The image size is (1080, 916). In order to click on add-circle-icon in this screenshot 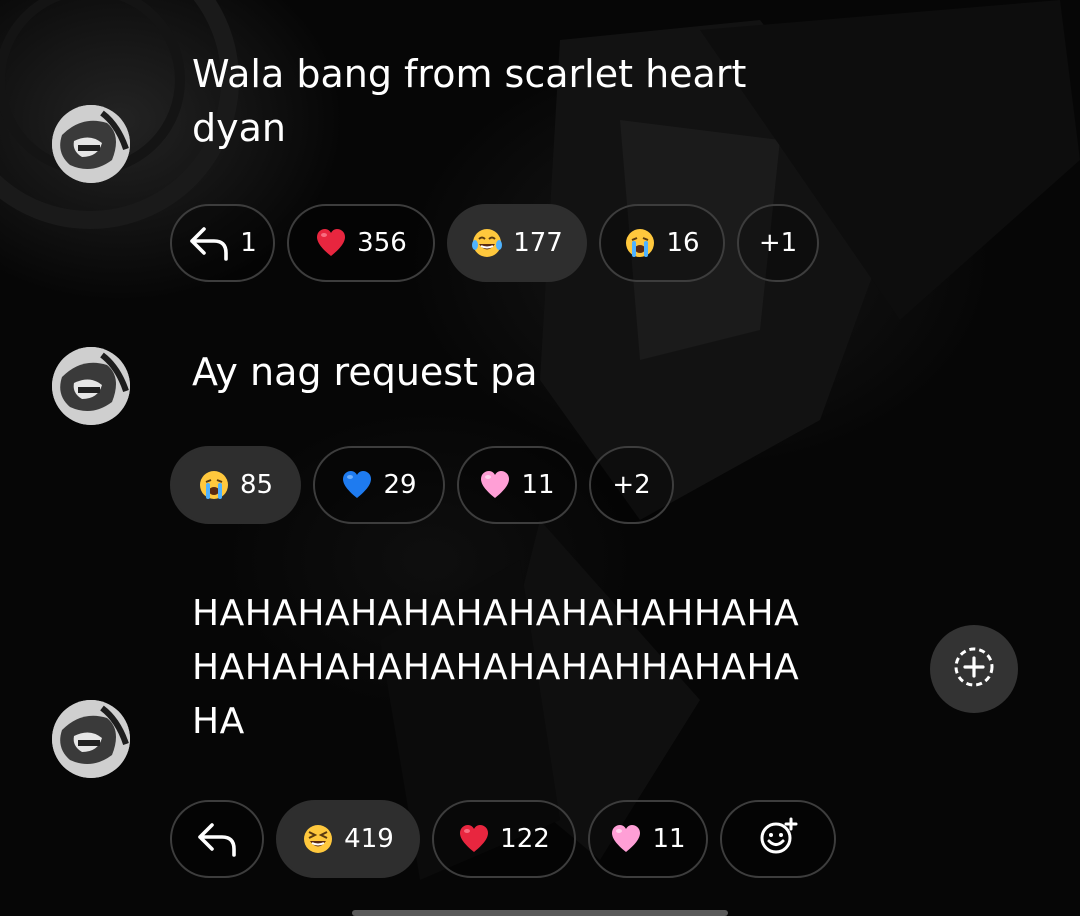, I will do `click(974, 669)`.